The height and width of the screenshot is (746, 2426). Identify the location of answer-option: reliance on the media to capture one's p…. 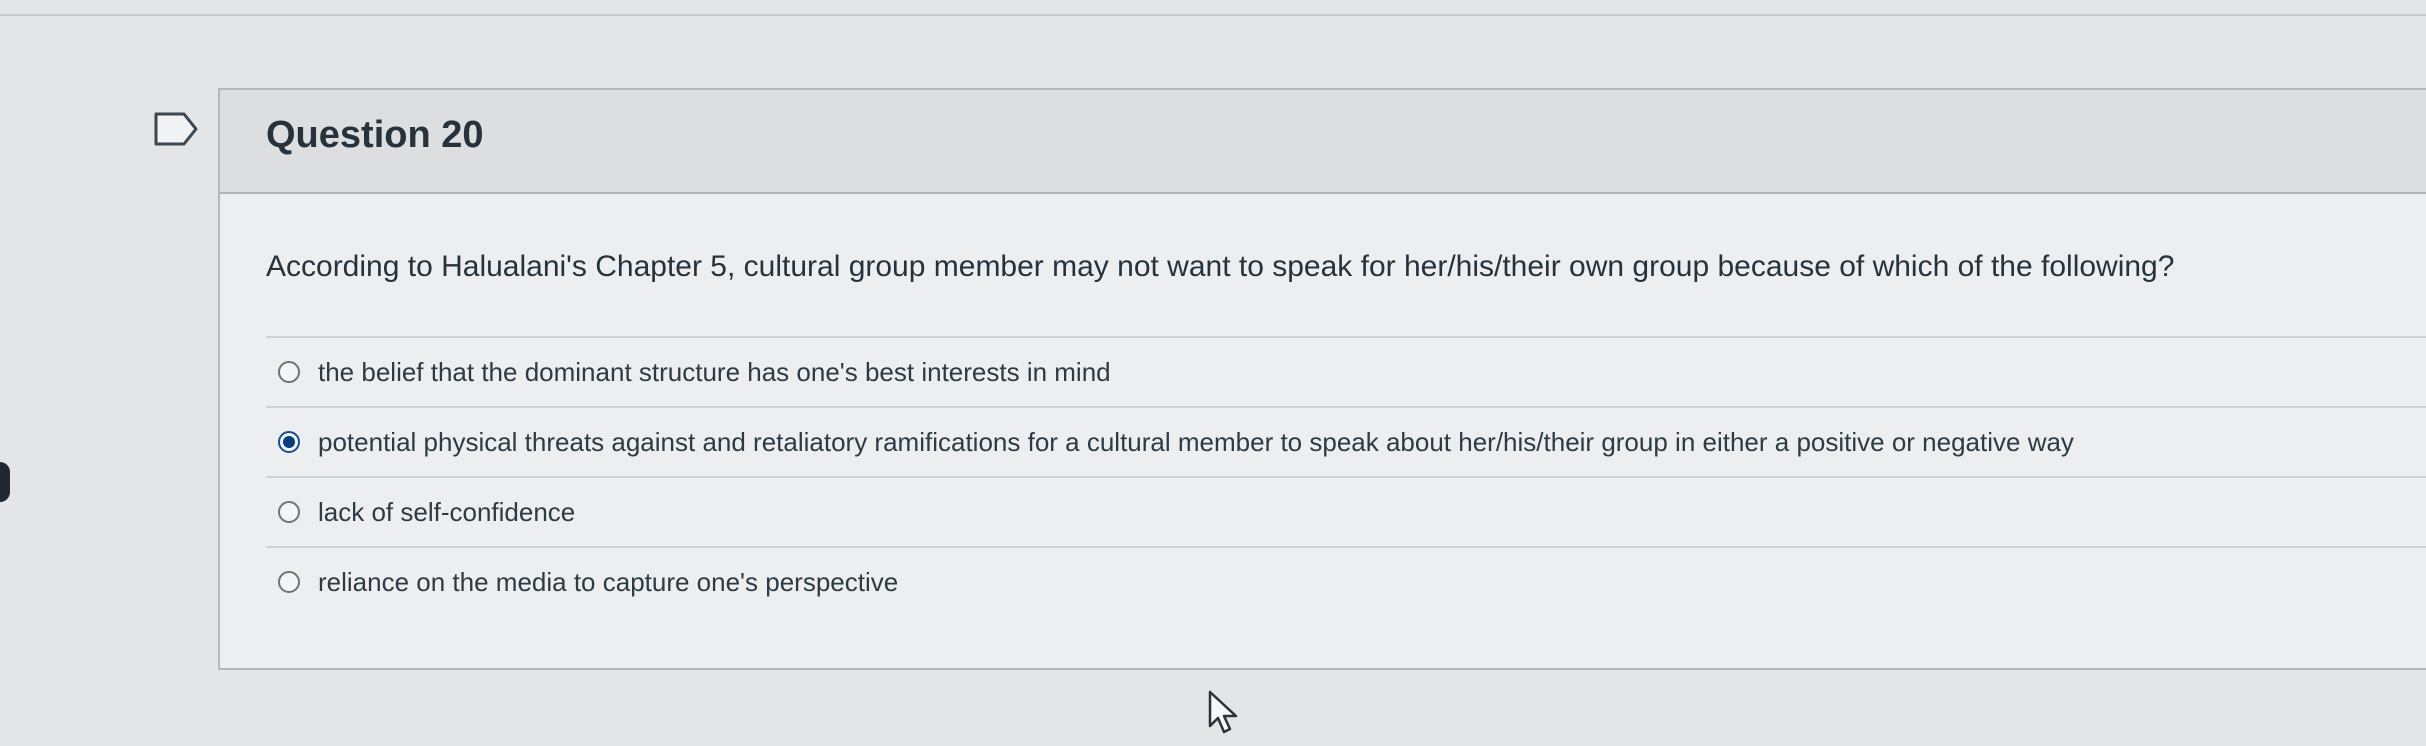
(1346, 581).